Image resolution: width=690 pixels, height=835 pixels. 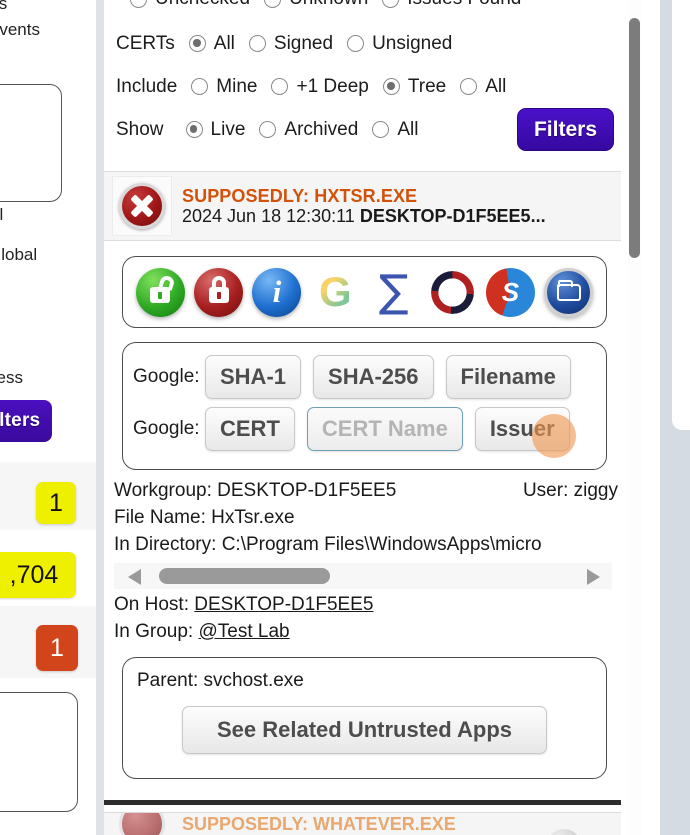 I want to click on on-host-link: DESKTOP-D1F5EE5, so click(x=283, y=604).